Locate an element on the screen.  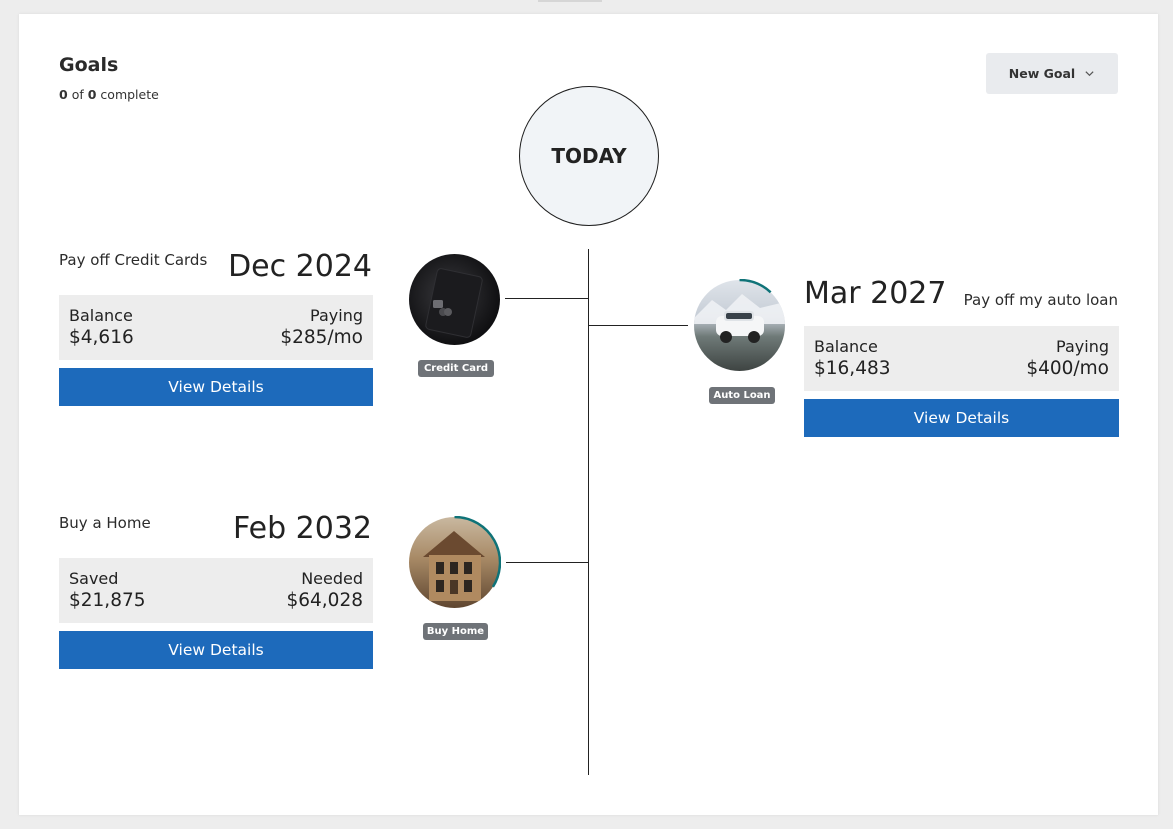
completion-summary: 0 of 0 complete is located at coordinates (109, 94).